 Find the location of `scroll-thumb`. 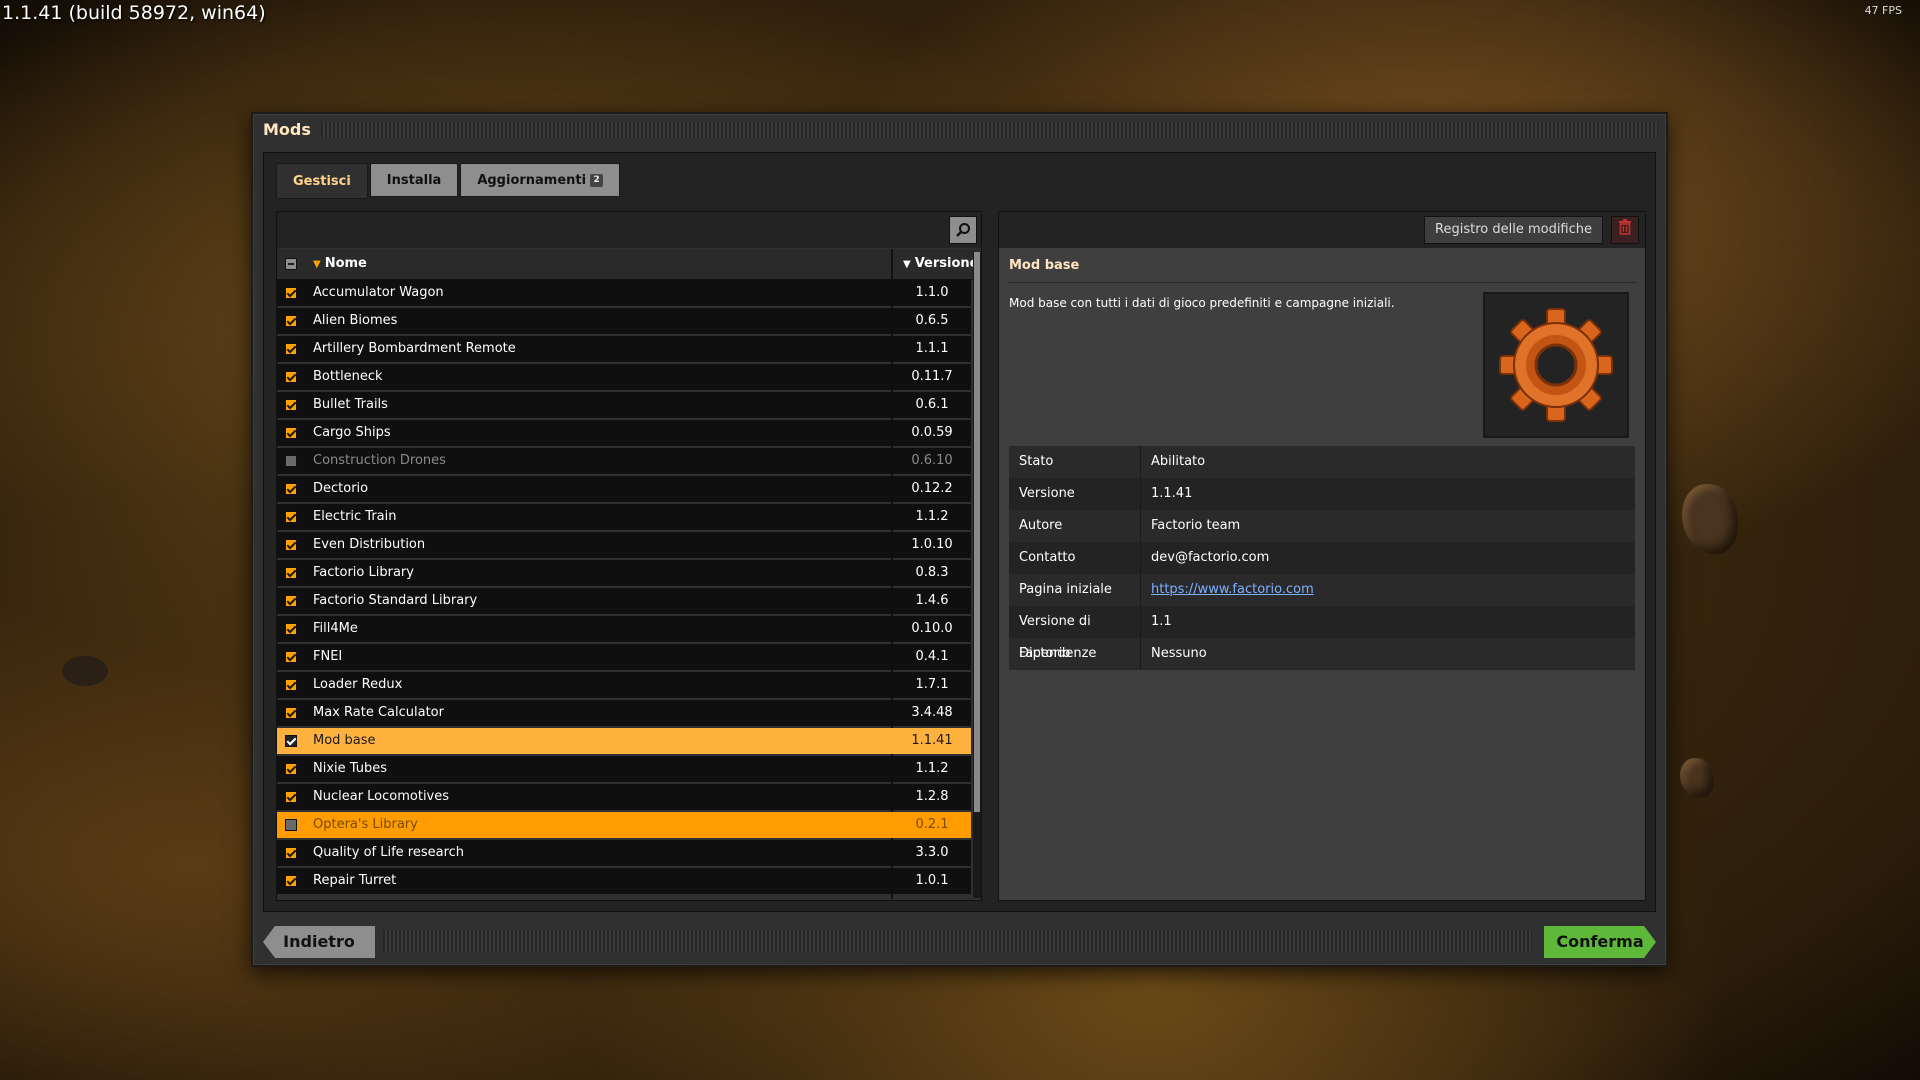

scroll-thumb is located at coordinates (977, 532).